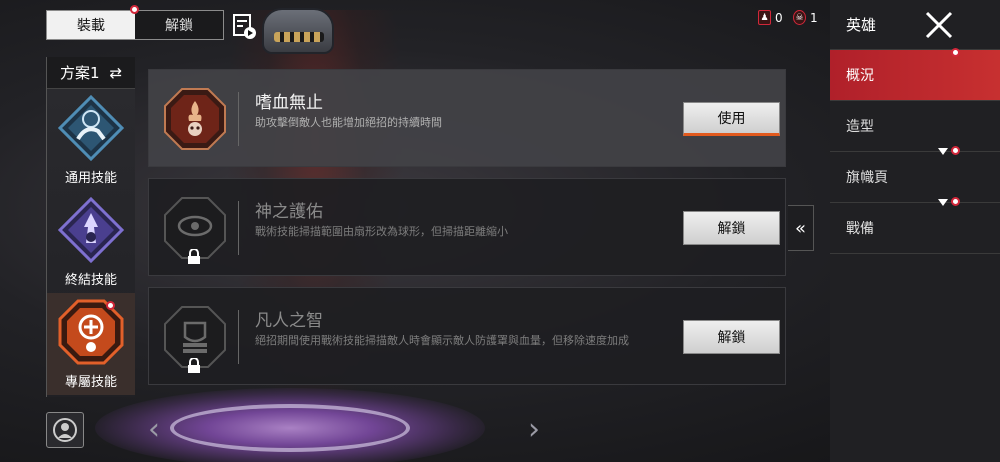 The image size is (1000, 462). What do you see at coordinates (867, 178) in the screenshot?
I see `nav-item-label: 旗幟頁` at bounding box center [867, 178].